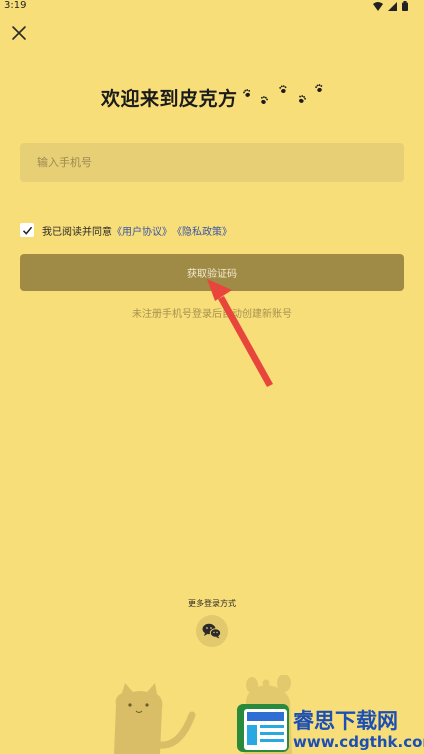 This screenshot has height=754, width=424. What do you see at coordinates (212, 162) in the screenshot?
I see `phone-input` at bounding box center [212, 162].